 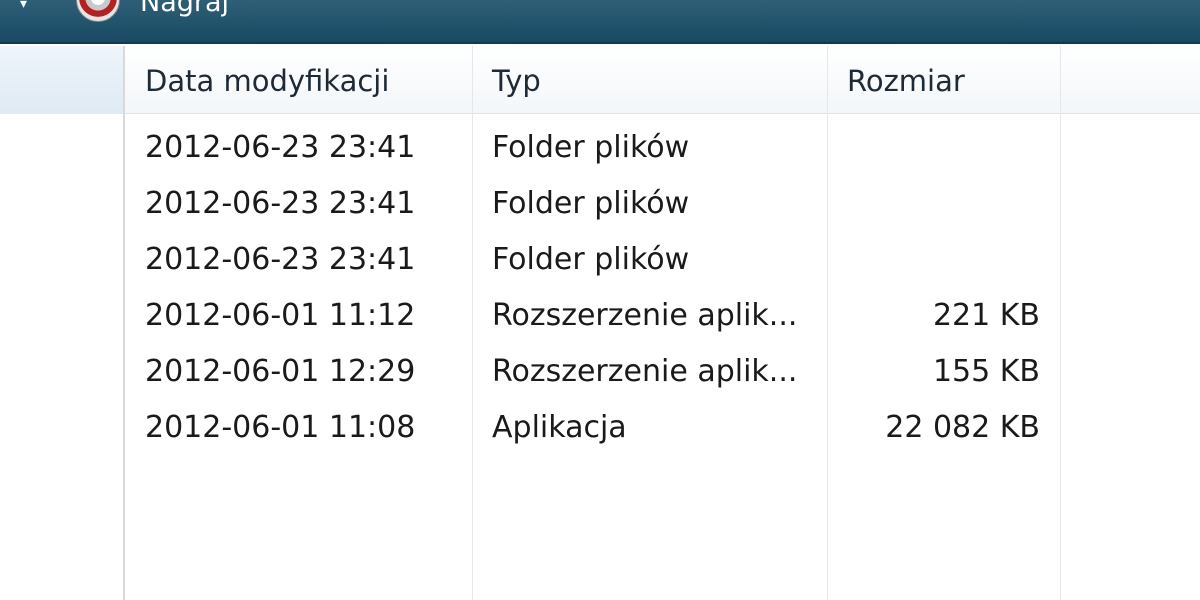 I want to click on file-row: 2012-06-01 11:08 Aplikacja 22 082 KB, so click(x=592, y=427).